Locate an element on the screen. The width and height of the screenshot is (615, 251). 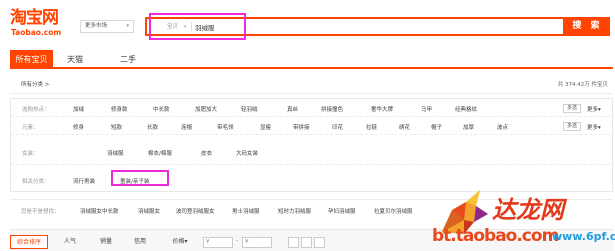
filter-option: 拼接撞色 is located at coordinates (332, 109).